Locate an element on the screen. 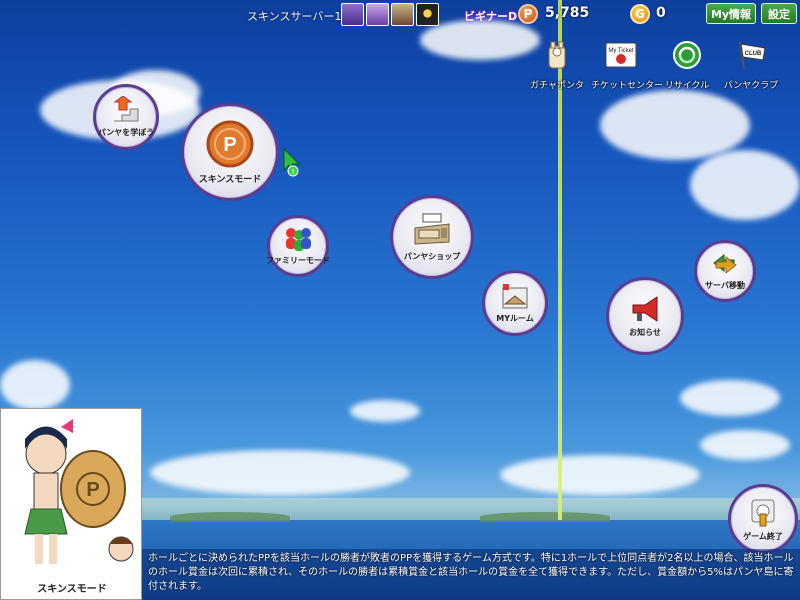 Image resolution: width=800 pixels, height=600 pixels. quick-ticket-center: My Ticket チケットセンター is located at coordinates (627, 65).